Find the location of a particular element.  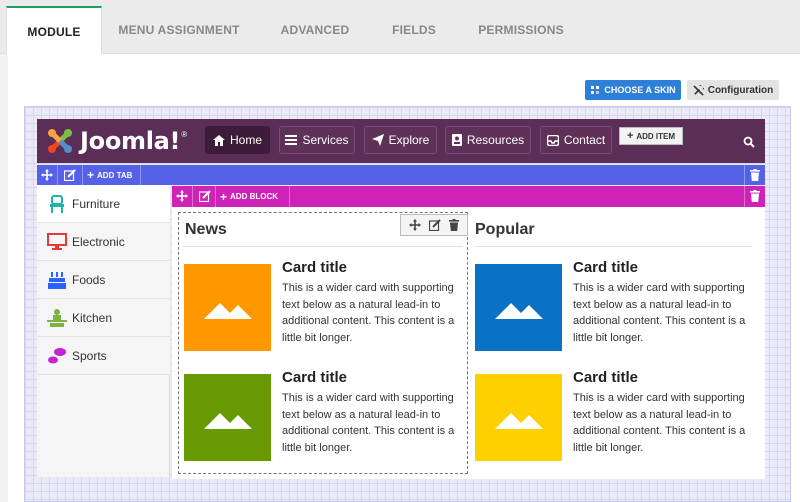

menu-item-explore-label: Explore is located at coordinates (409, 140).